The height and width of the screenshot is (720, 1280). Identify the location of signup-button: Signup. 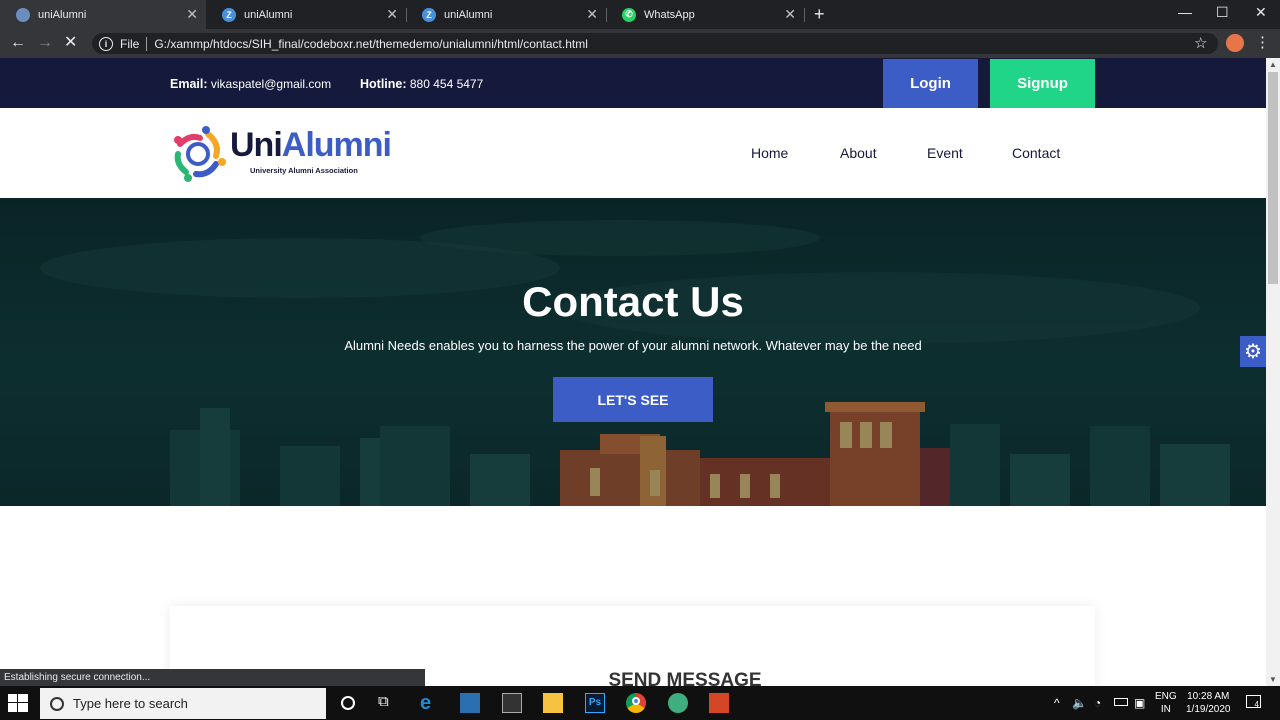
(1042, 83).